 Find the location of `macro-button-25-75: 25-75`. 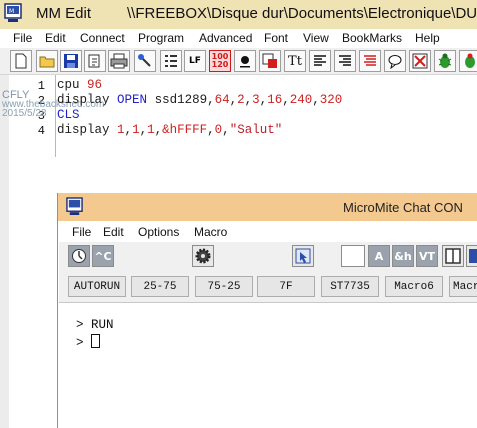

macro-button-25-75: 25-75 is located at coordinates (160, 286).